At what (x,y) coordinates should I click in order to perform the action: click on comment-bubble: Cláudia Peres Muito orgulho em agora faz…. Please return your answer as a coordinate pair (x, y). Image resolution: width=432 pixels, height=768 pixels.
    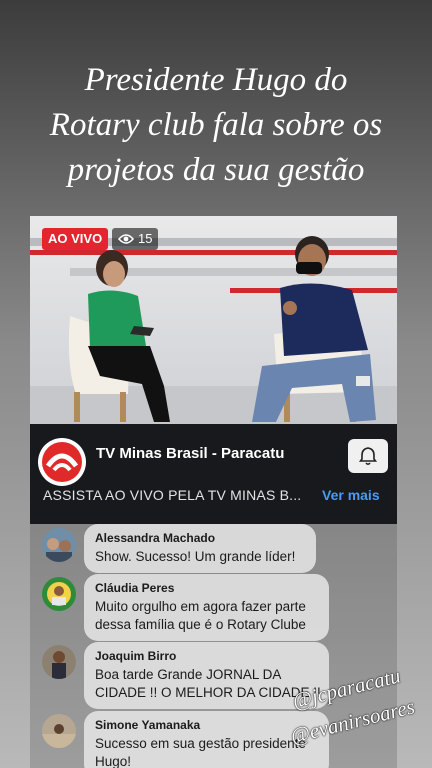
    Looking at the image, I should click on (206, 607).